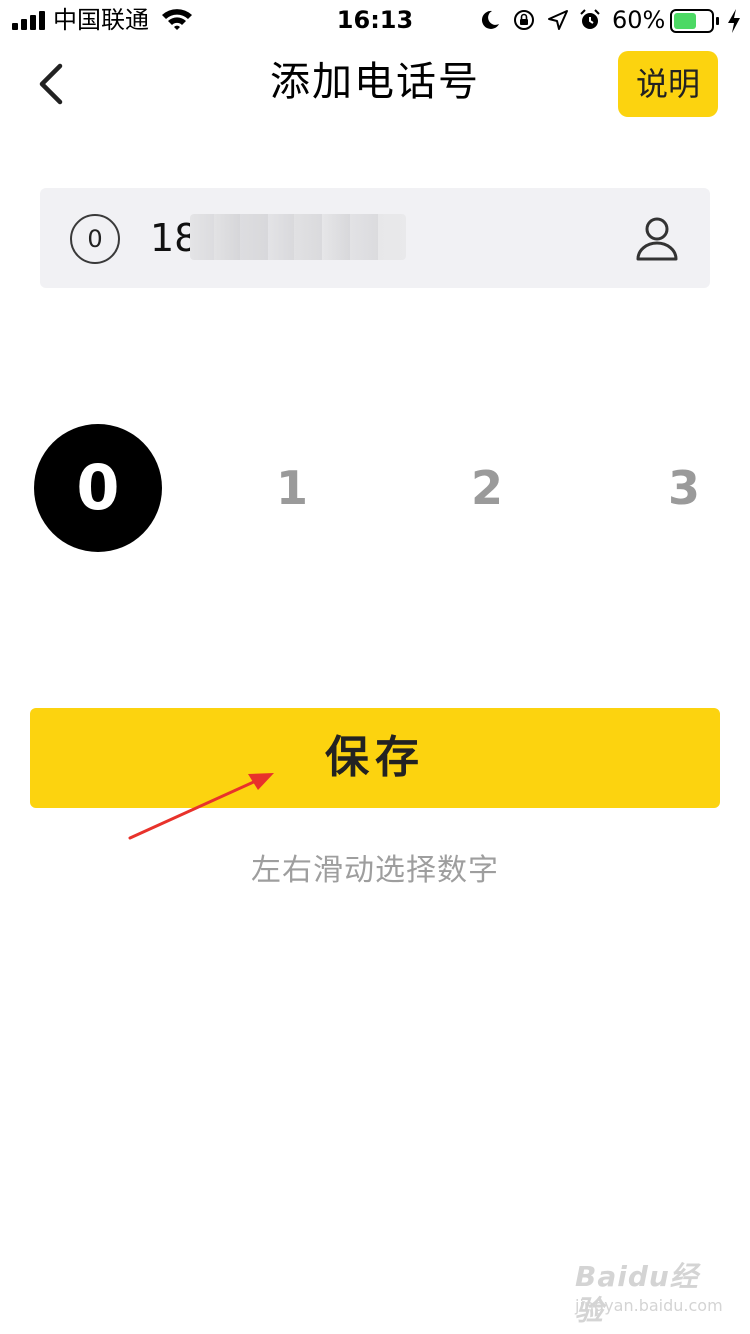 This screenshot has width=750, height=1334. What do you see at coordinates (734, 21) in the screenshot?
I see `charging-icon` at bounding box center [734, 21].